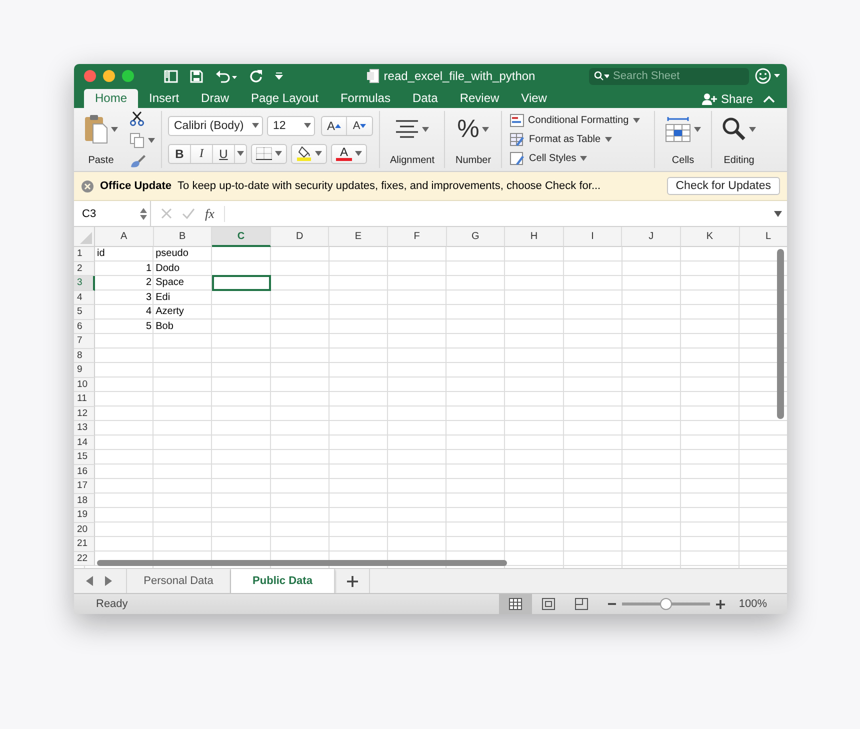  I want to click on name-box: C3, so click(112, 213).